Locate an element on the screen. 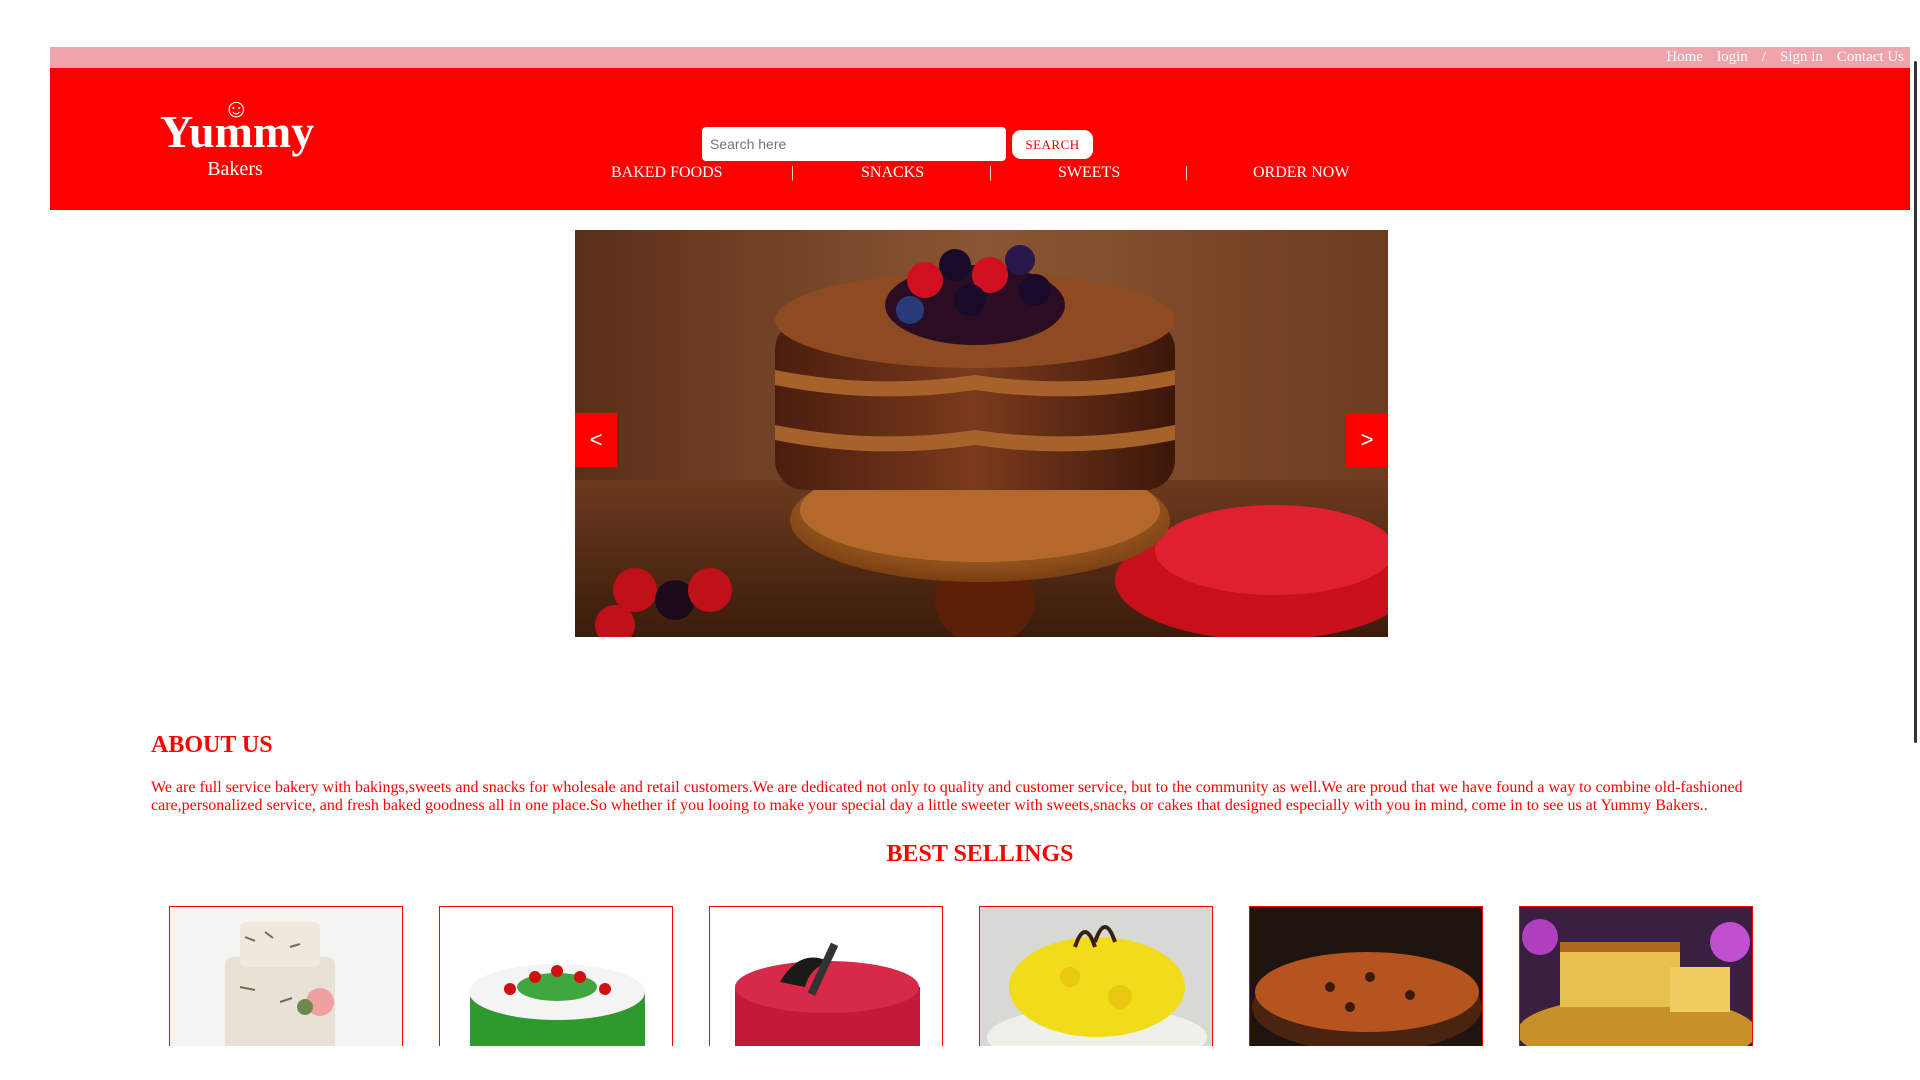  slider-next-button: > is located at coordinates (1367, 440).